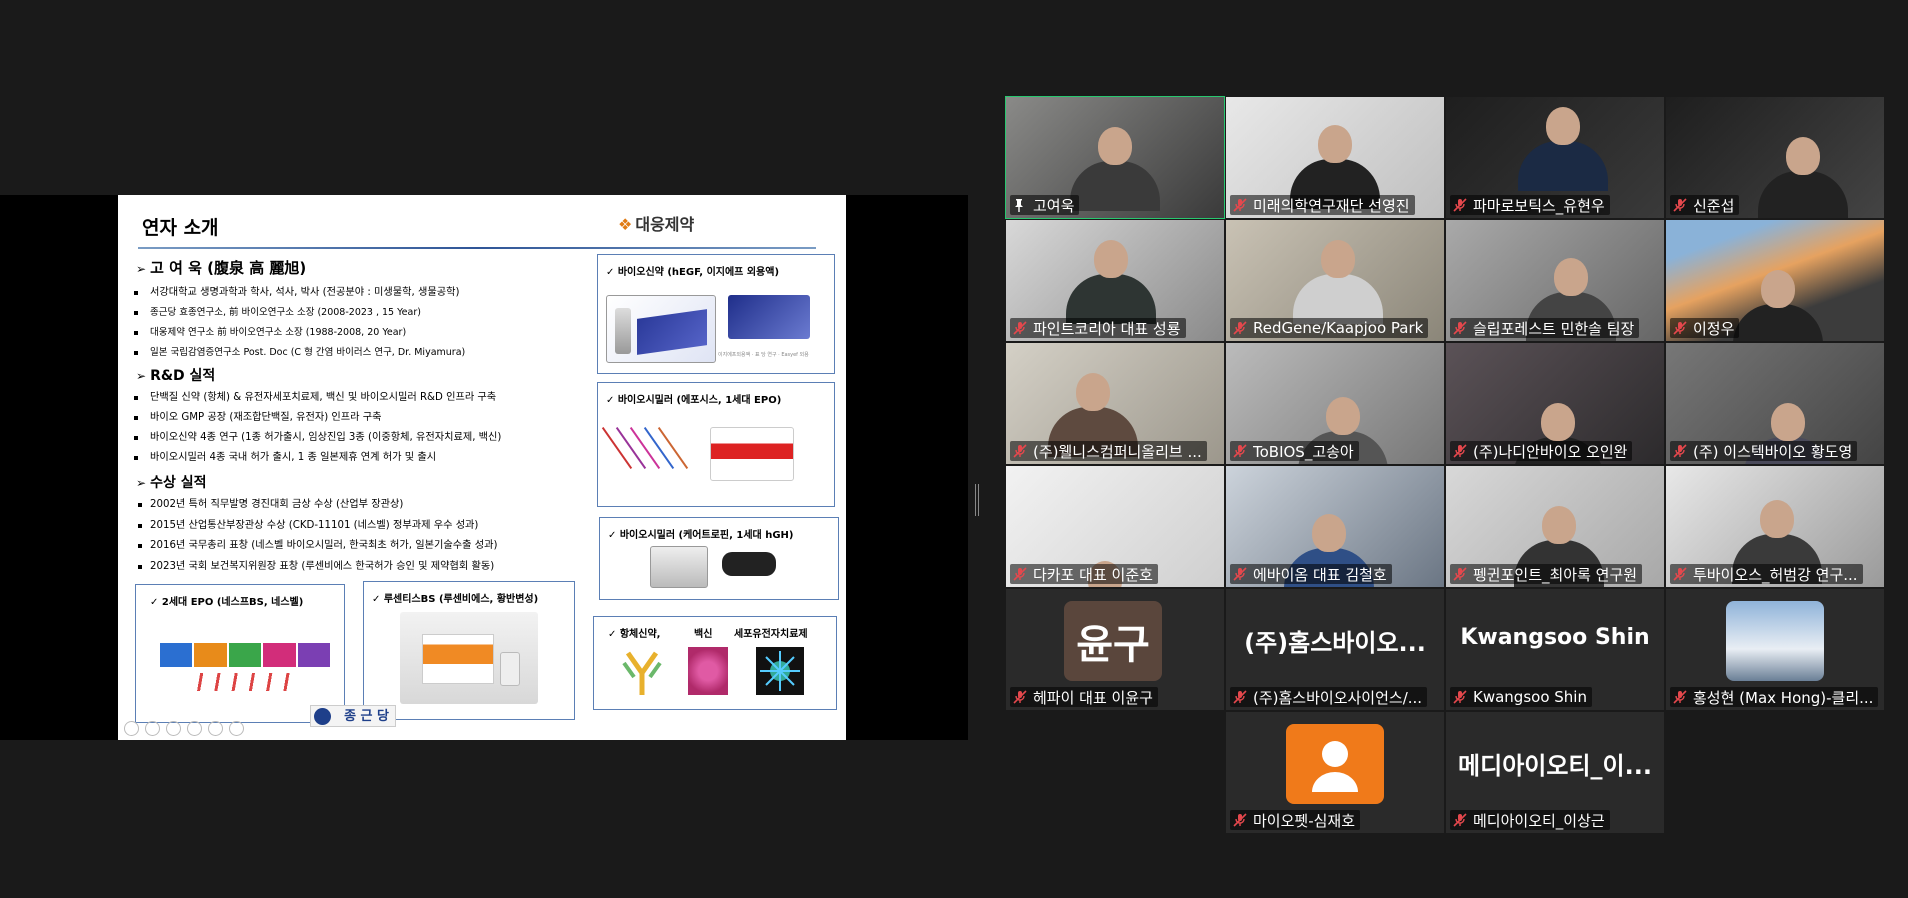  I want to click on daewoong-logo: ❖ 대웅제약, so click(656, 224).